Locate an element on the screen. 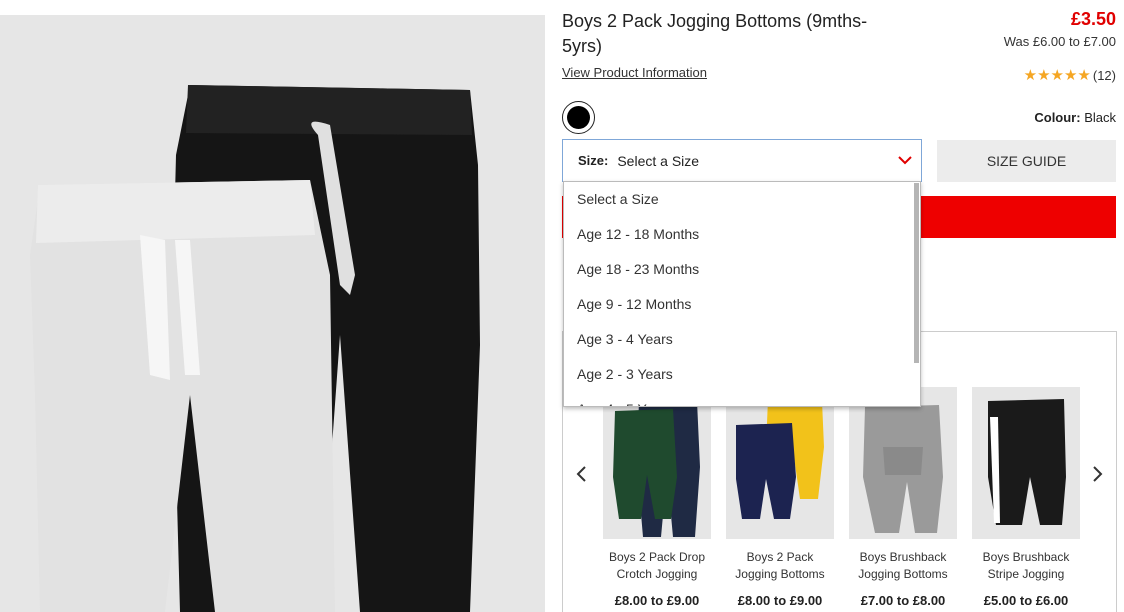 The image size is (1124, 612). chevron-right-icon is located at coordinates (1097, 474).